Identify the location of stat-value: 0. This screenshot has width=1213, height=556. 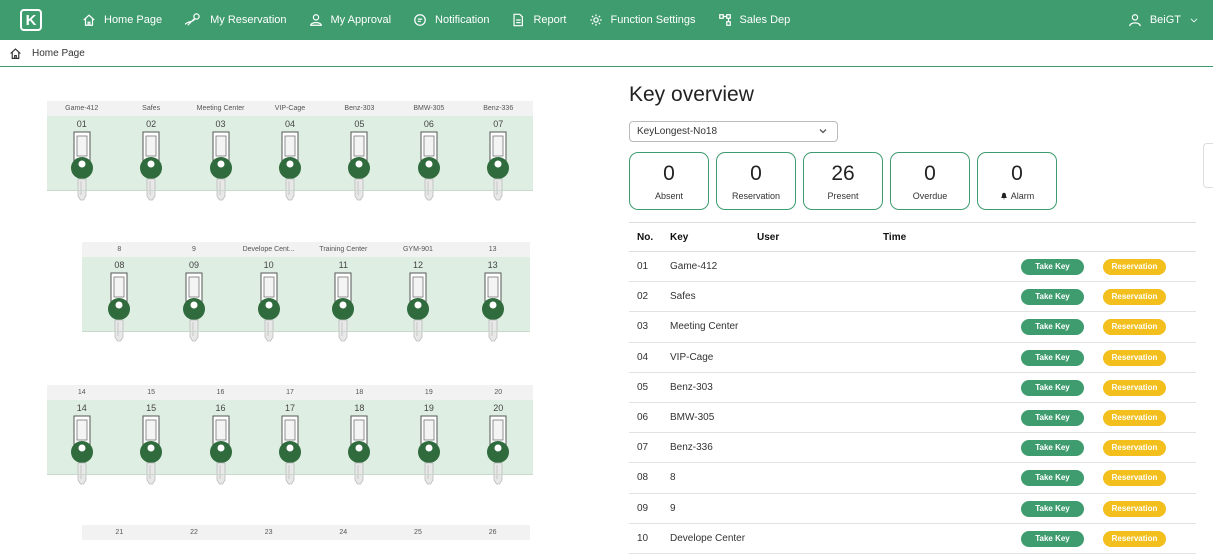
(669, 173).